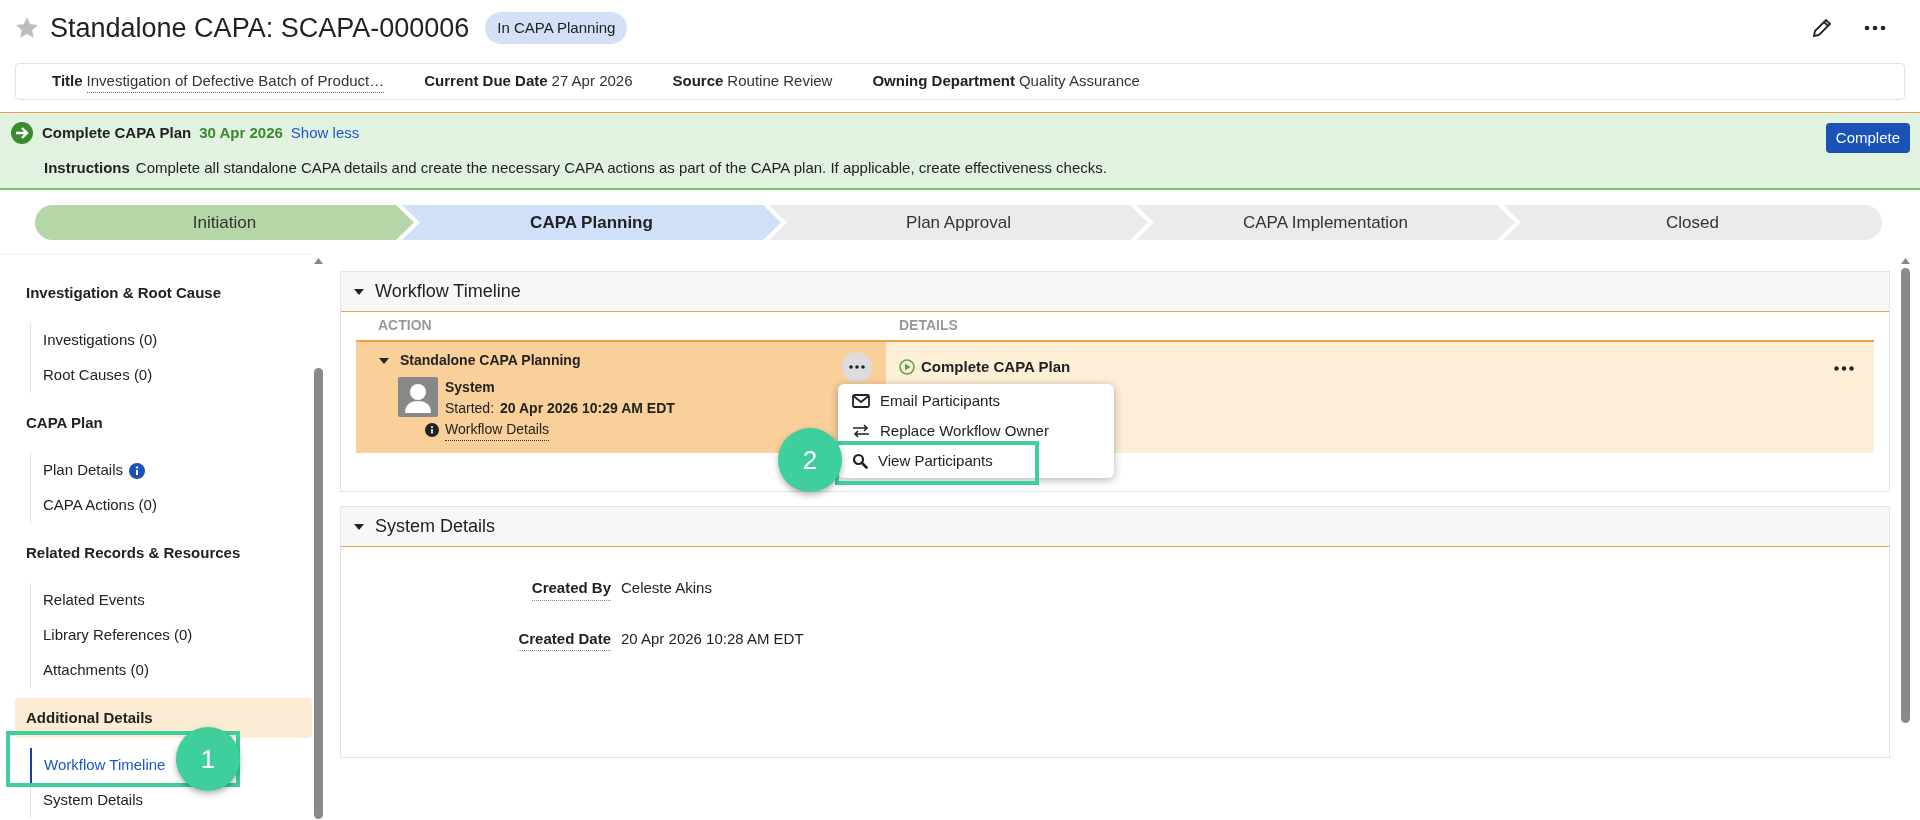  I want to click on task-due-date: 30 Apr 2026, so click(241, 133).